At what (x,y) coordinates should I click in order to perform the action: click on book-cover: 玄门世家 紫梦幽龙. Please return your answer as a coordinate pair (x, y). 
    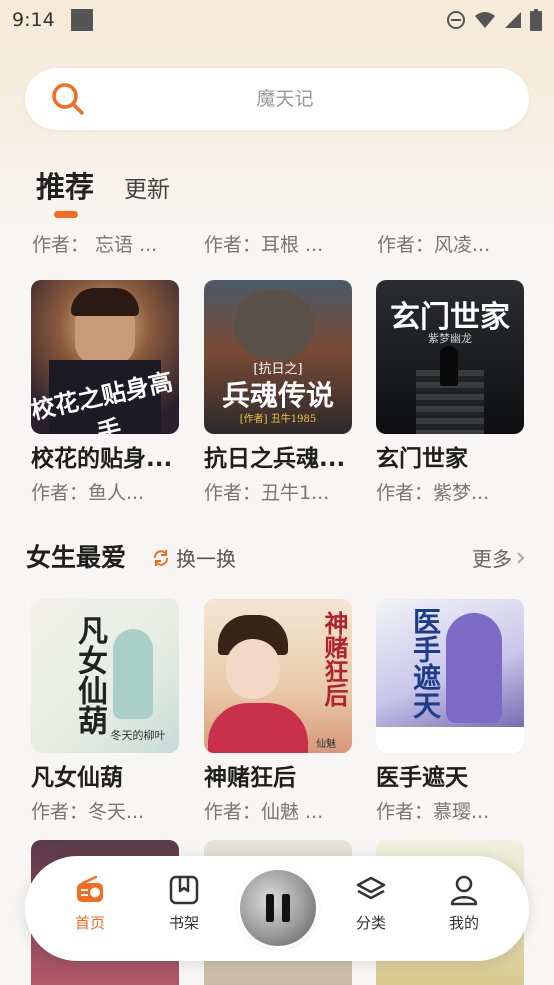
    Looking at the image, I should click on (450, 357).